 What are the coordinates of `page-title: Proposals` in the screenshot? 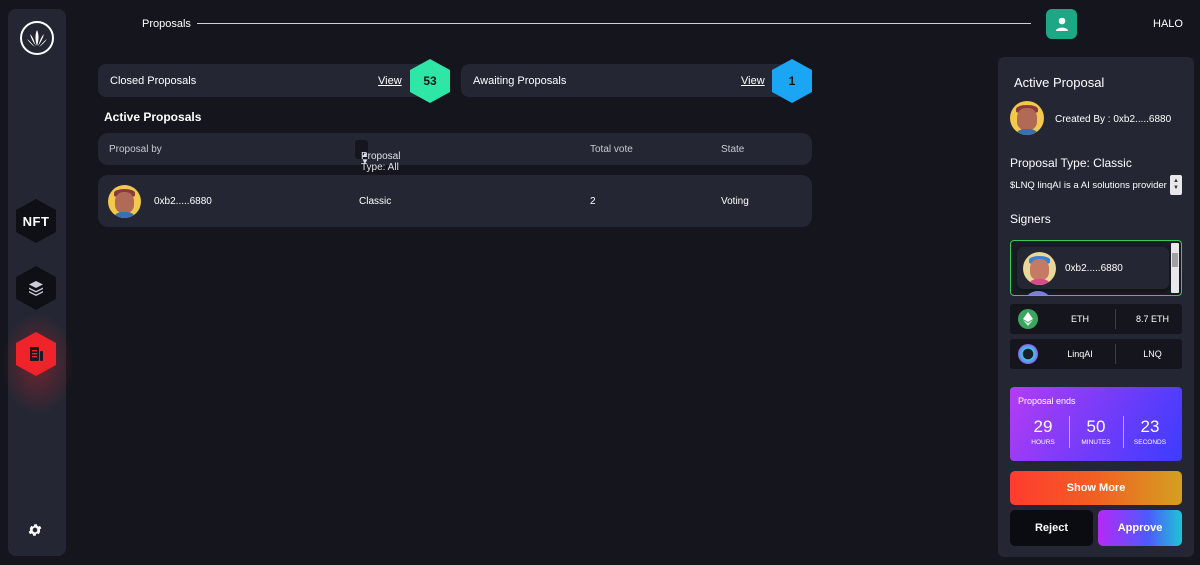 It's located at (166, 24).